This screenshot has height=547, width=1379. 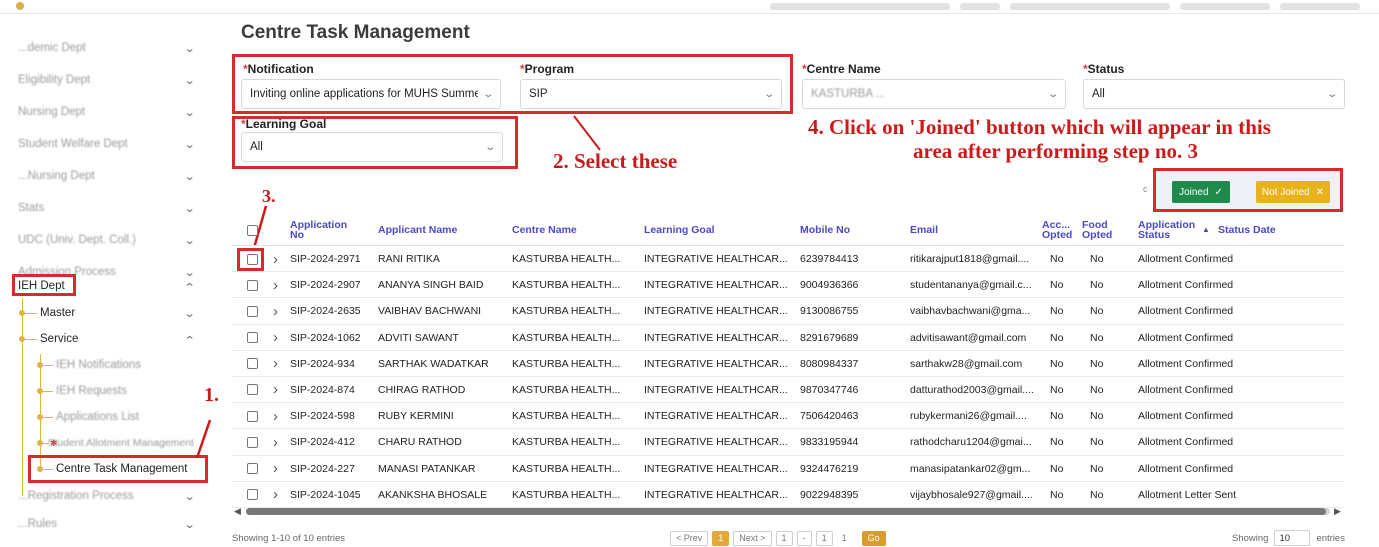 I want to click on sidebar-item-service: Service ⌄, so click(x=106, y=339).